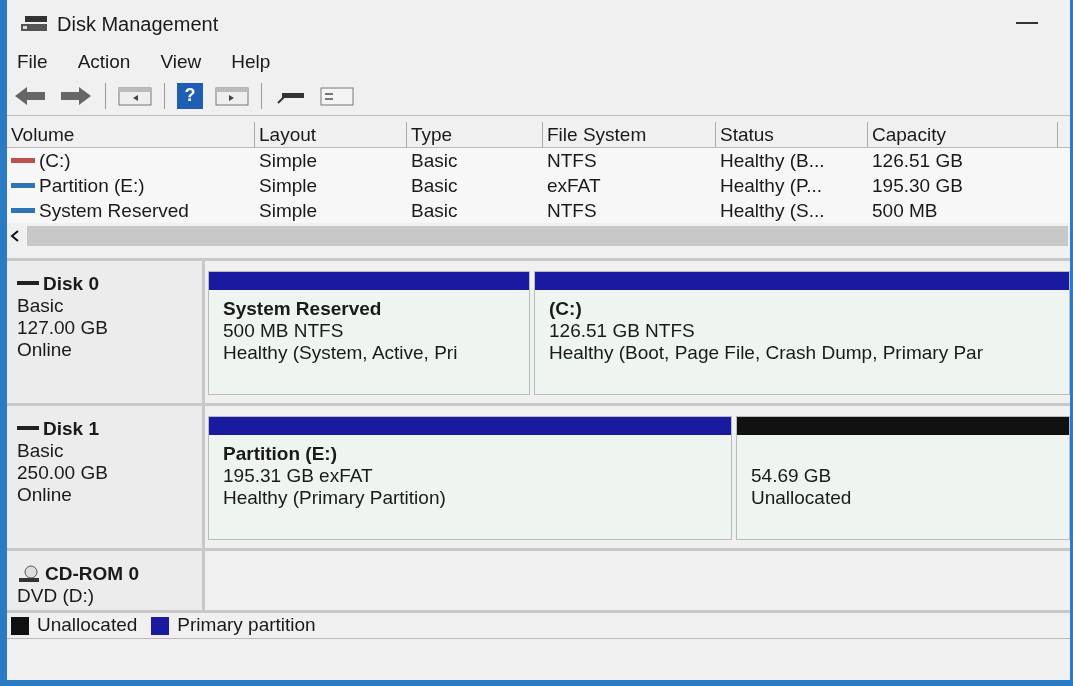 This screenshot has width=1073, height=686. I want to click on disk-name: Disk 1, so click(71, 429).